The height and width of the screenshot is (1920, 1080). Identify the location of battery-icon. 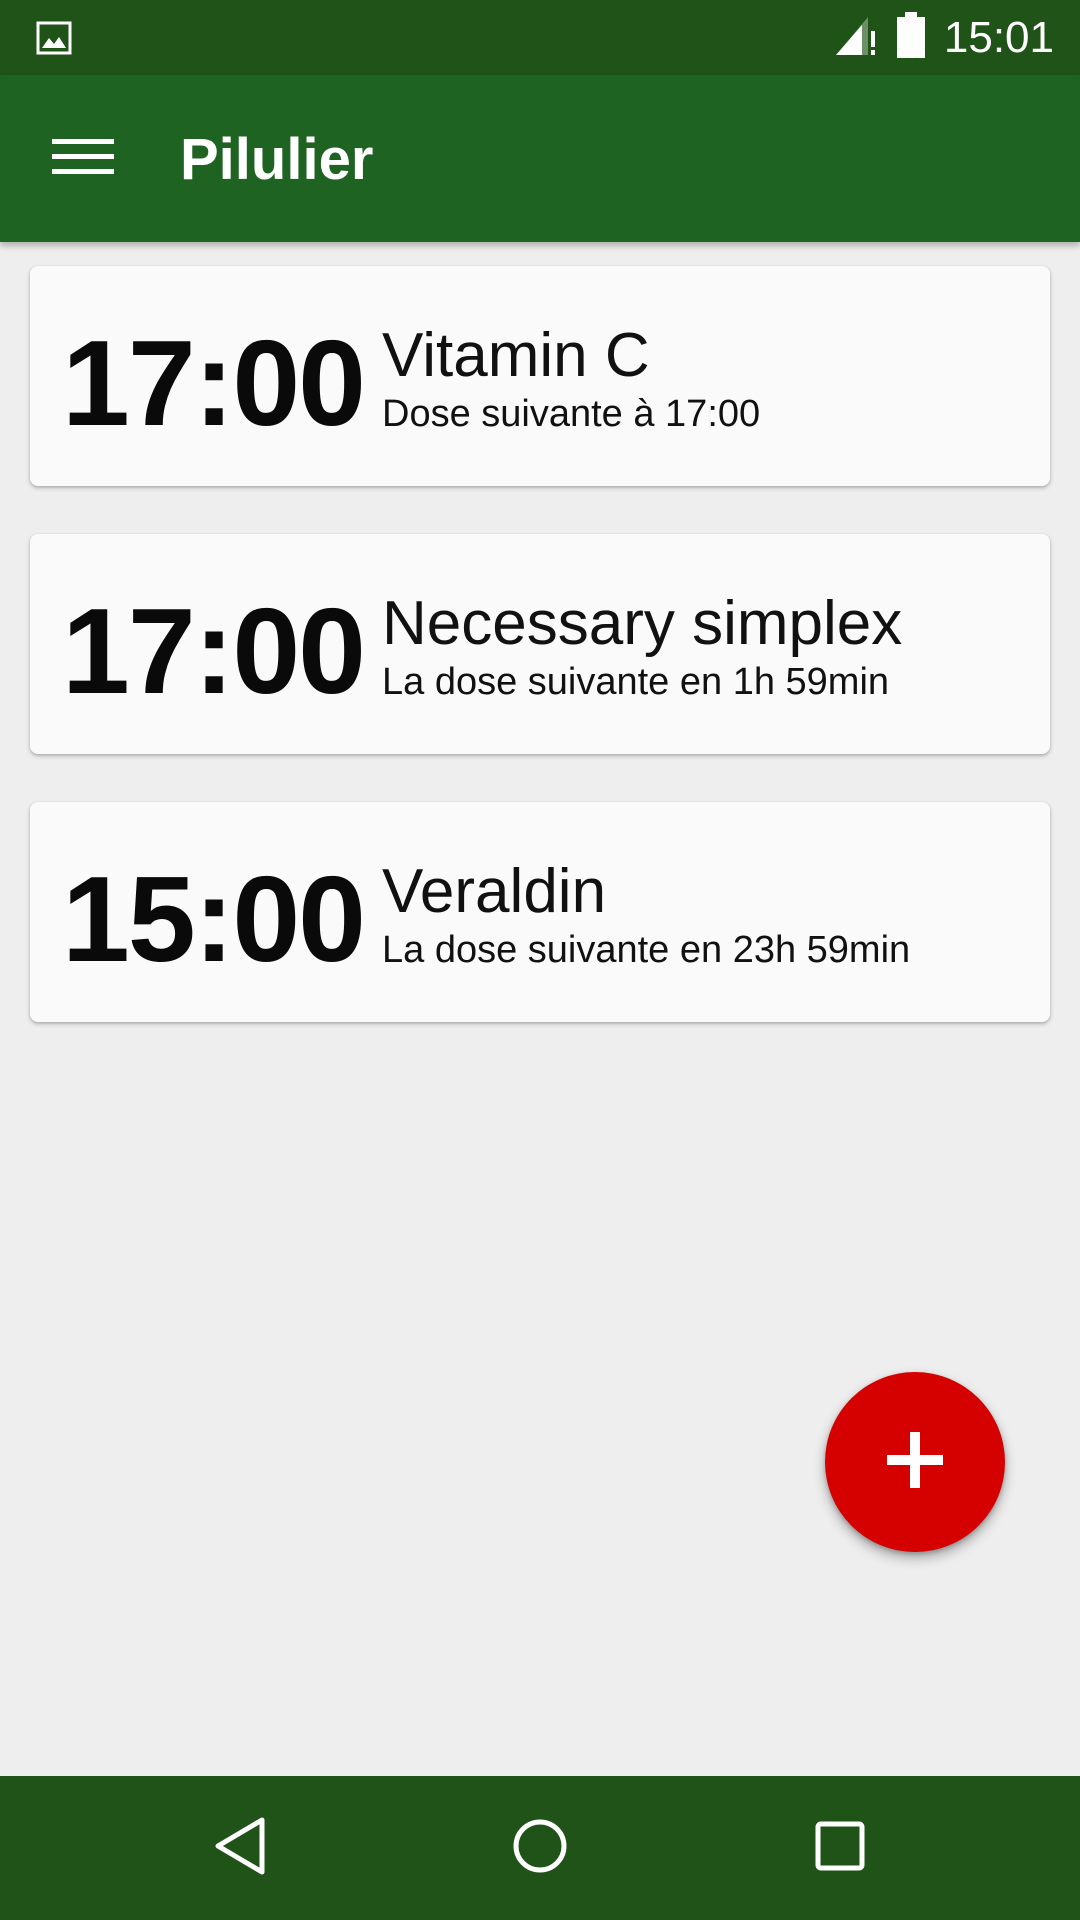
(911, 37).